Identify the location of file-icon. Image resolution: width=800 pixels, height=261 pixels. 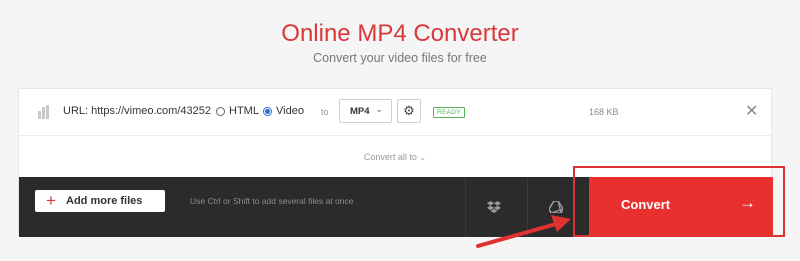
(44, 112).